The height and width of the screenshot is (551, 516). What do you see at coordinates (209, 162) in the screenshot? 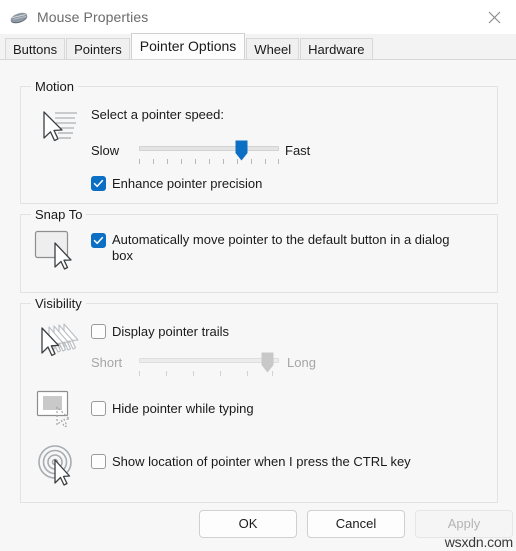
I see `pointer-speed-ticks` at bounding box center [209, 162].